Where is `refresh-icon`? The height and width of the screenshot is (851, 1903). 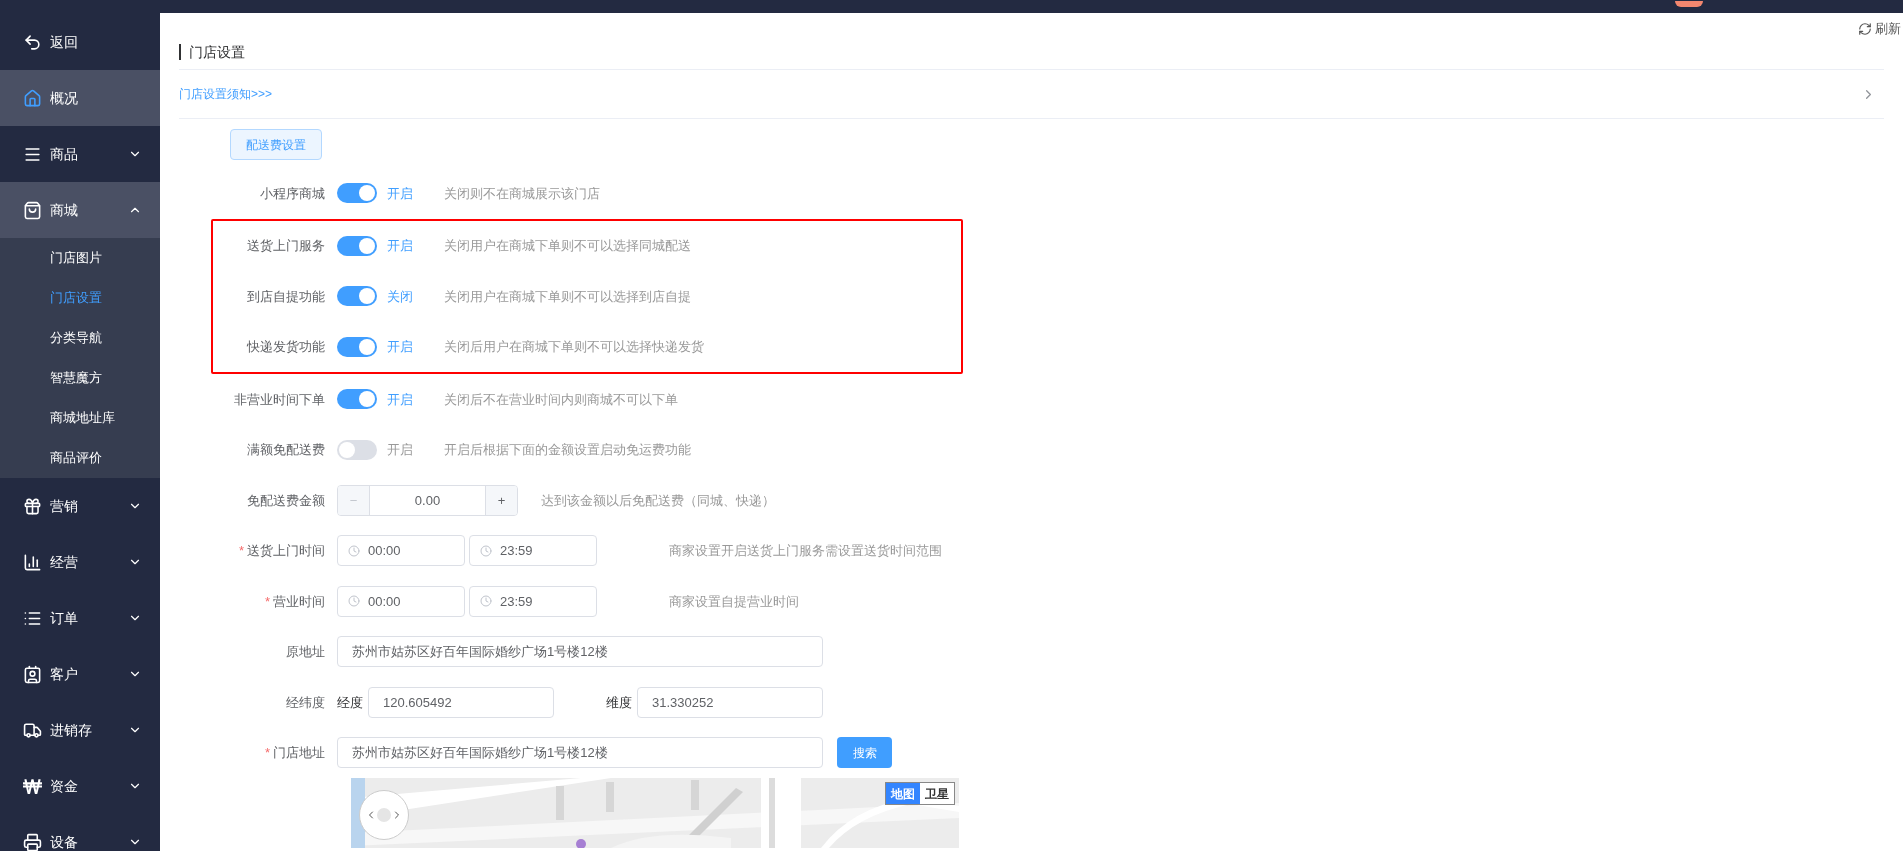
refresh-icon is located at coordinates (1865, 28).